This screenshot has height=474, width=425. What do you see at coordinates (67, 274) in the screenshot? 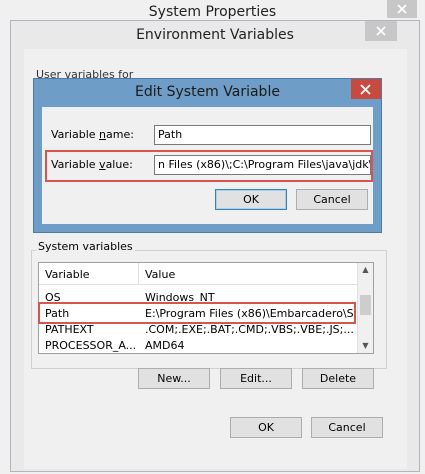
I see `column-header-variable: Variable` at bounding box center [67, 274].